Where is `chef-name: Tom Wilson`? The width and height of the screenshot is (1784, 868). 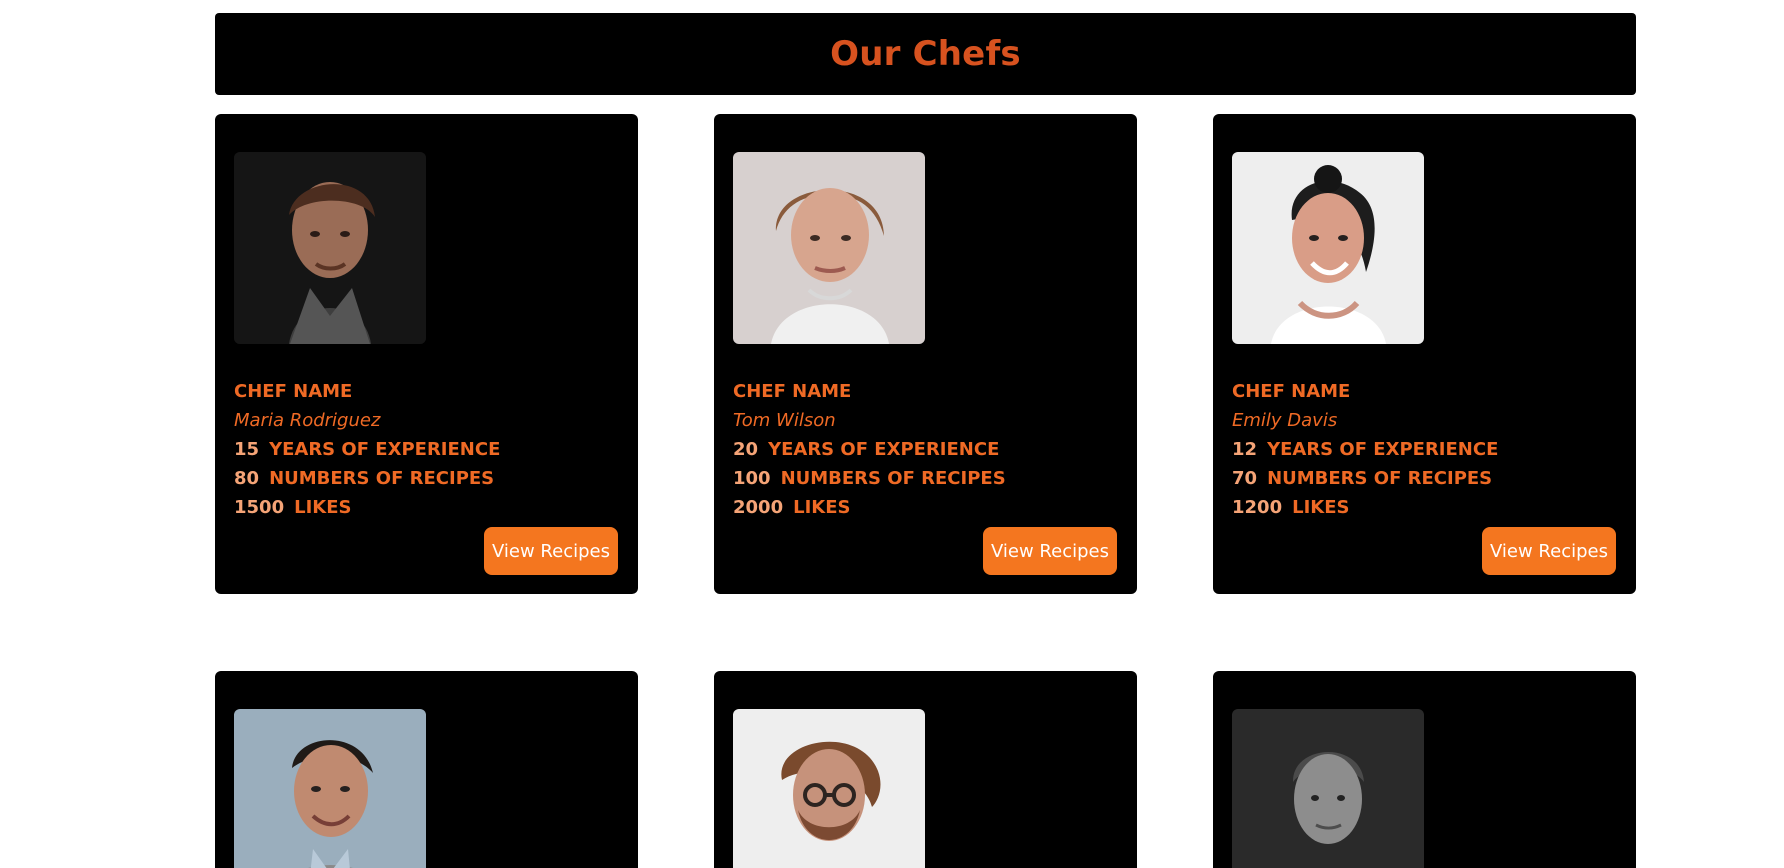 chef-name: Tom Wilson is located at coordinates (784, 420).